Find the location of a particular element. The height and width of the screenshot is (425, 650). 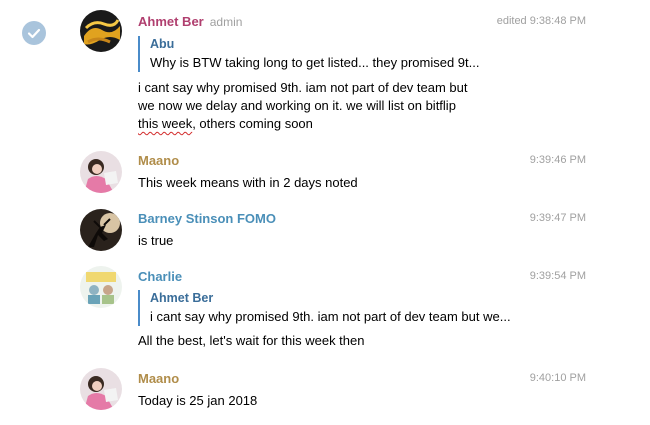

message-line-rest: , others coming soon is located at coordinates (252, 123).